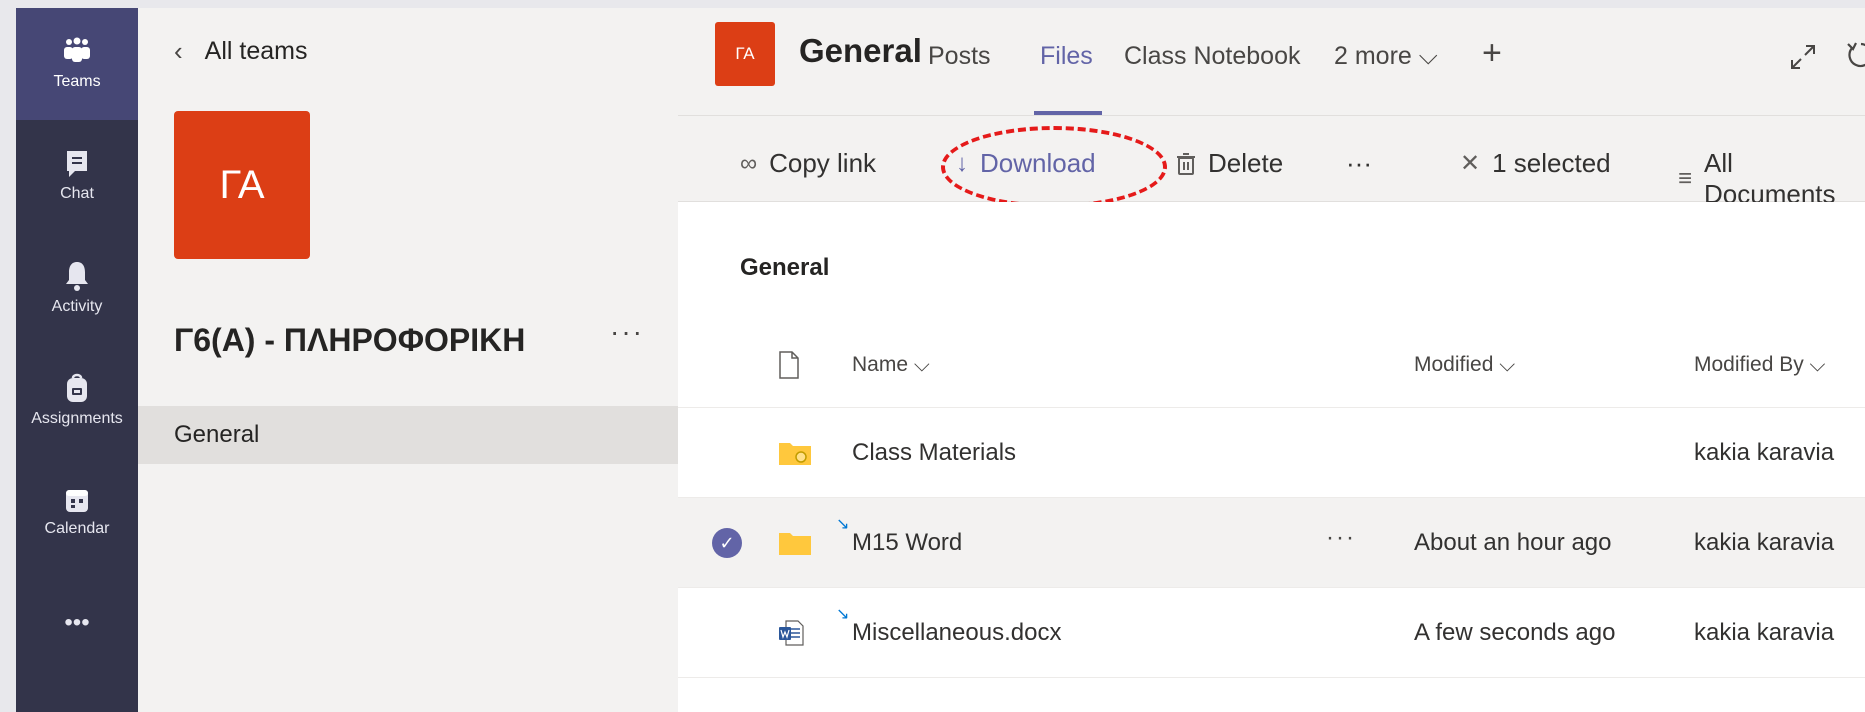  I want to click on copy-link-button: ∞ Copy link, so click(808, 163).